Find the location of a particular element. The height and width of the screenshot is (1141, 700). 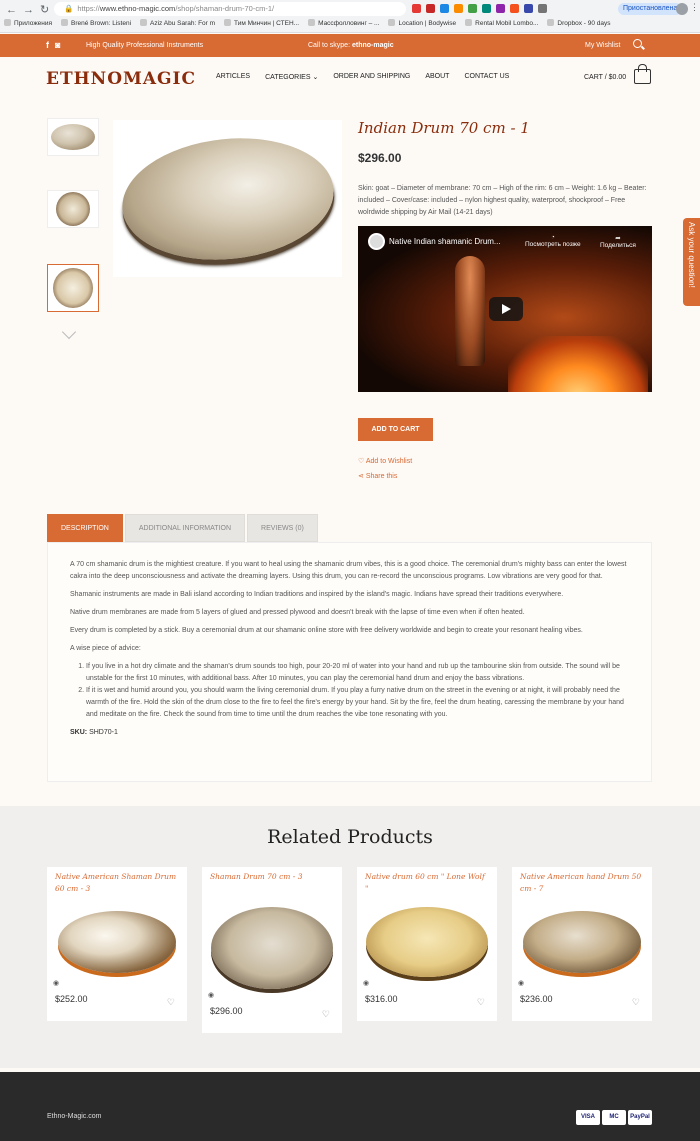

bookmark: Dropbox - 90 days is located at coordinates (578, 23).